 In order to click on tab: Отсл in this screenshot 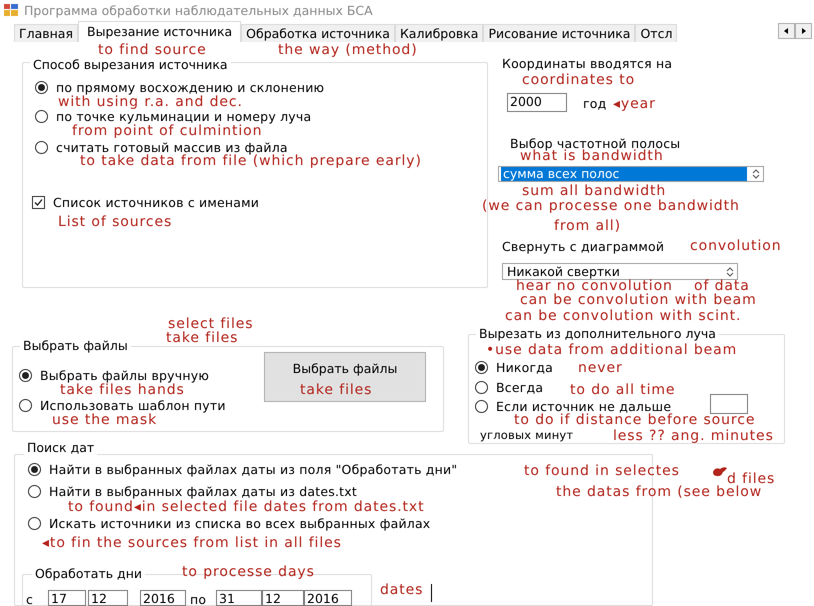, I will do `click(656, 33)`.